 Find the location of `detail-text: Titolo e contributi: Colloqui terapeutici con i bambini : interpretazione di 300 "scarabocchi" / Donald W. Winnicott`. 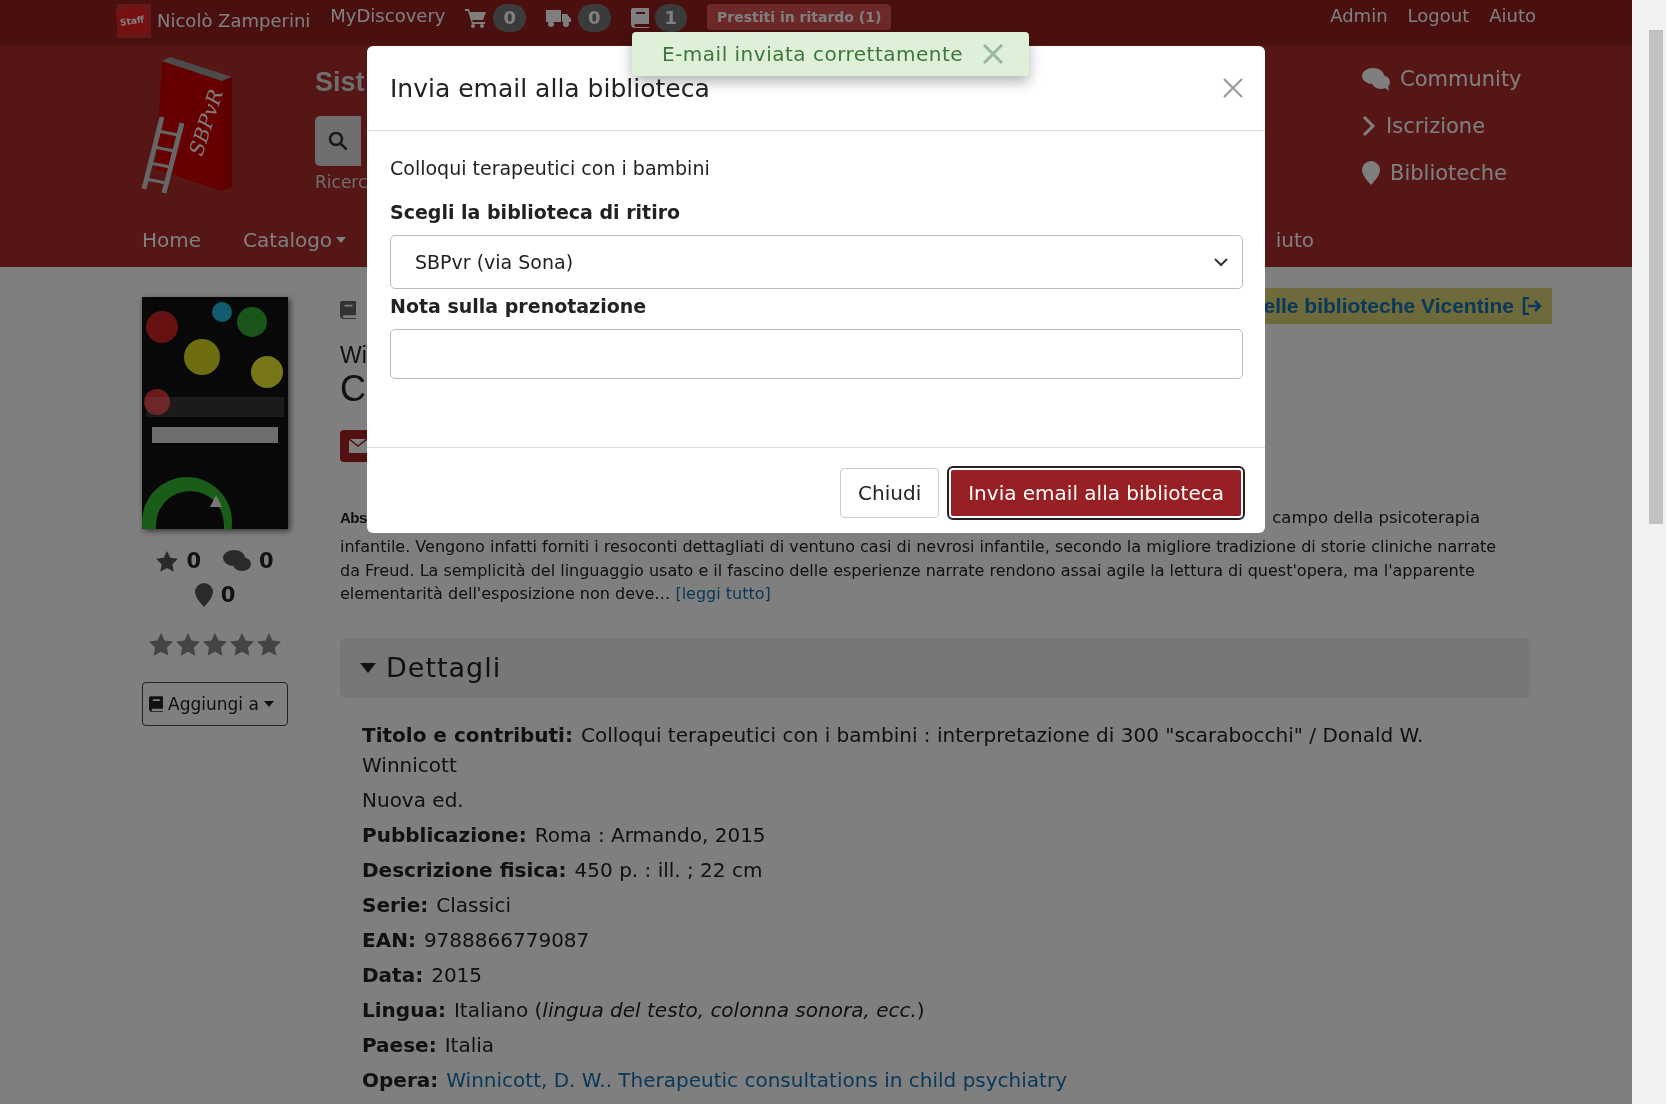

detail-text: Titolo e contributi: Colloqui terapeutici con i bambini : interpretazione di 300 "scarabocchi" / Donald W. Winnicott is located at coordinates (893, 750).